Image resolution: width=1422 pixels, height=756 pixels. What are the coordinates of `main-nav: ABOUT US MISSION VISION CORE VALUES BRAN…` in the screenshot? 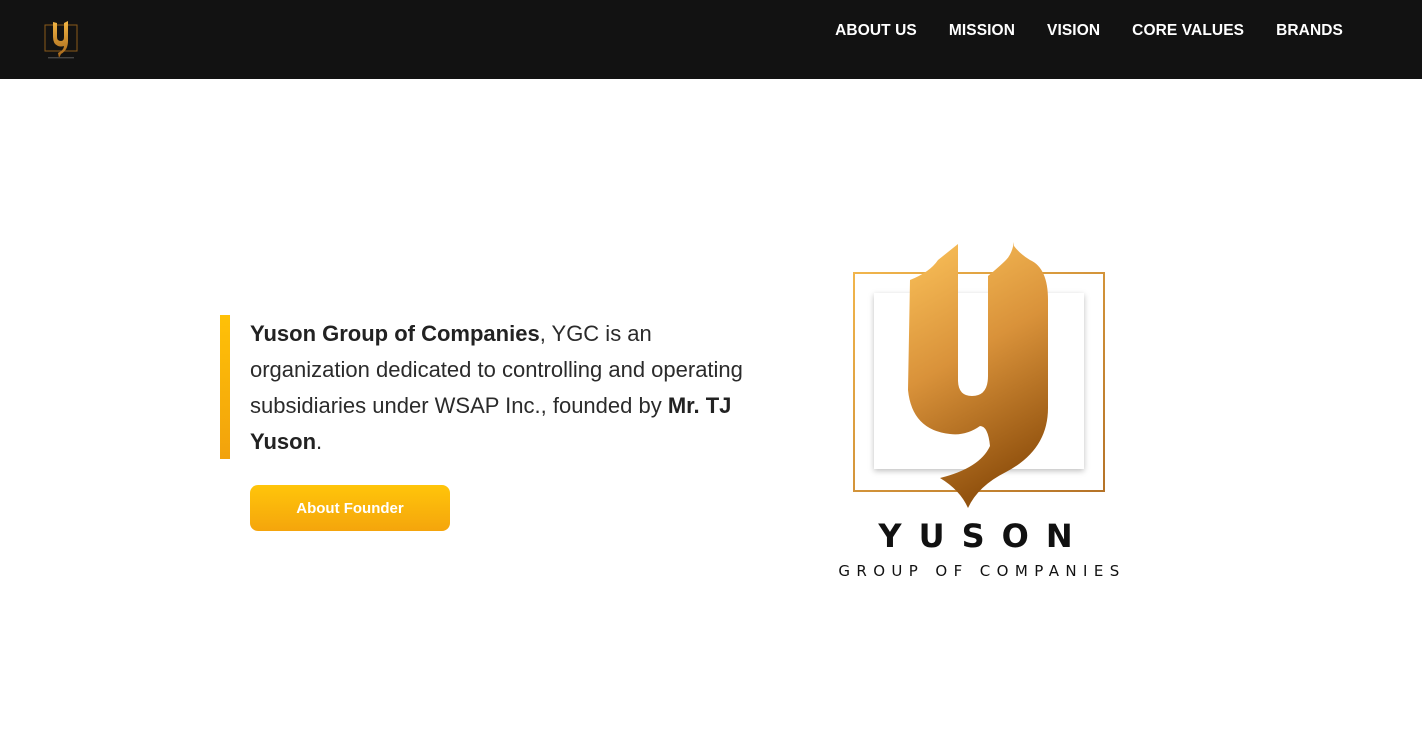 It's located at (1089, 31).